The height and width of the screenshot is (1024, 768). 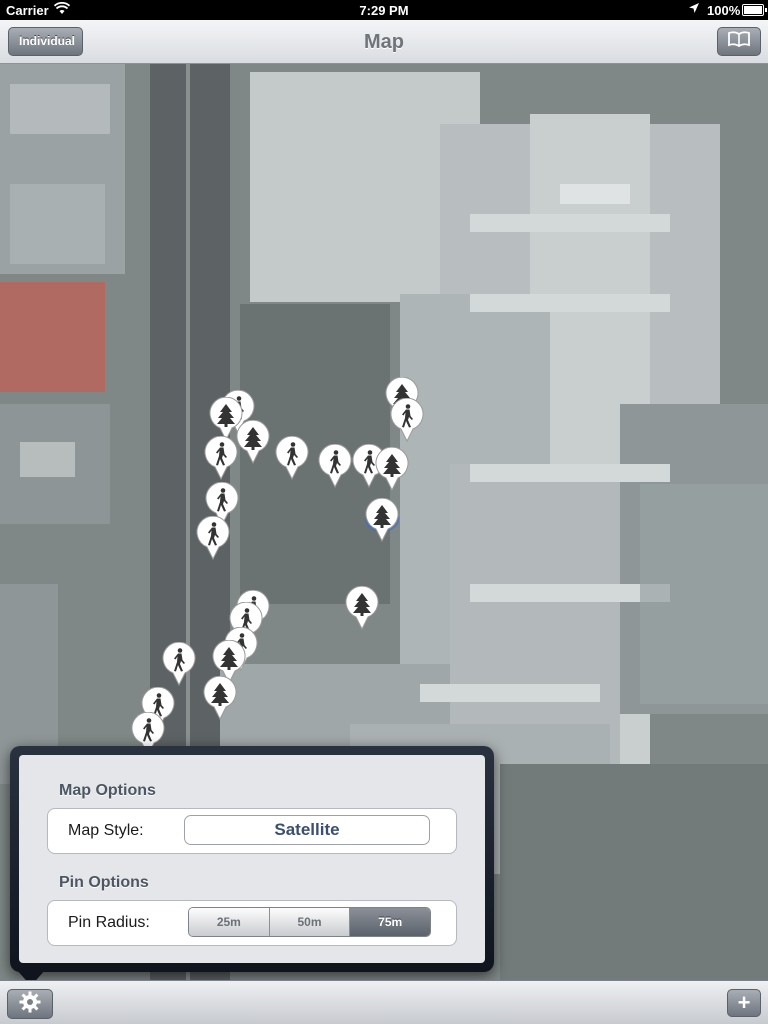 I want to click on map-options-heading: Map Options, so click(x=107, y=790).